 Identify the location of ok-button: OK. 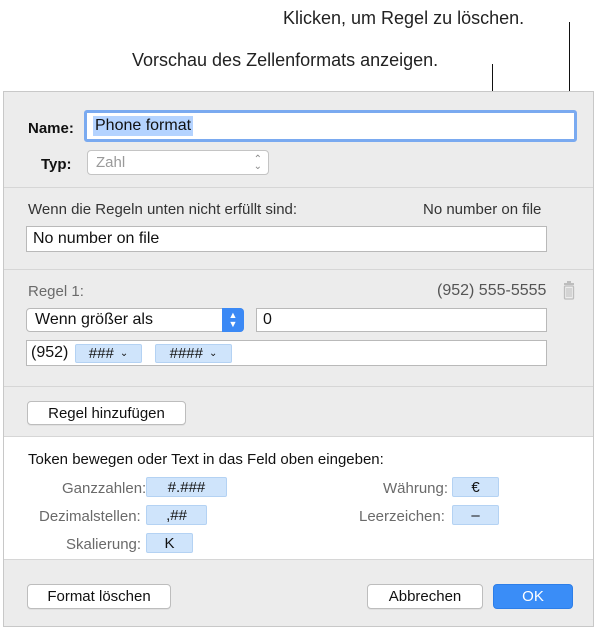
(533, 596).